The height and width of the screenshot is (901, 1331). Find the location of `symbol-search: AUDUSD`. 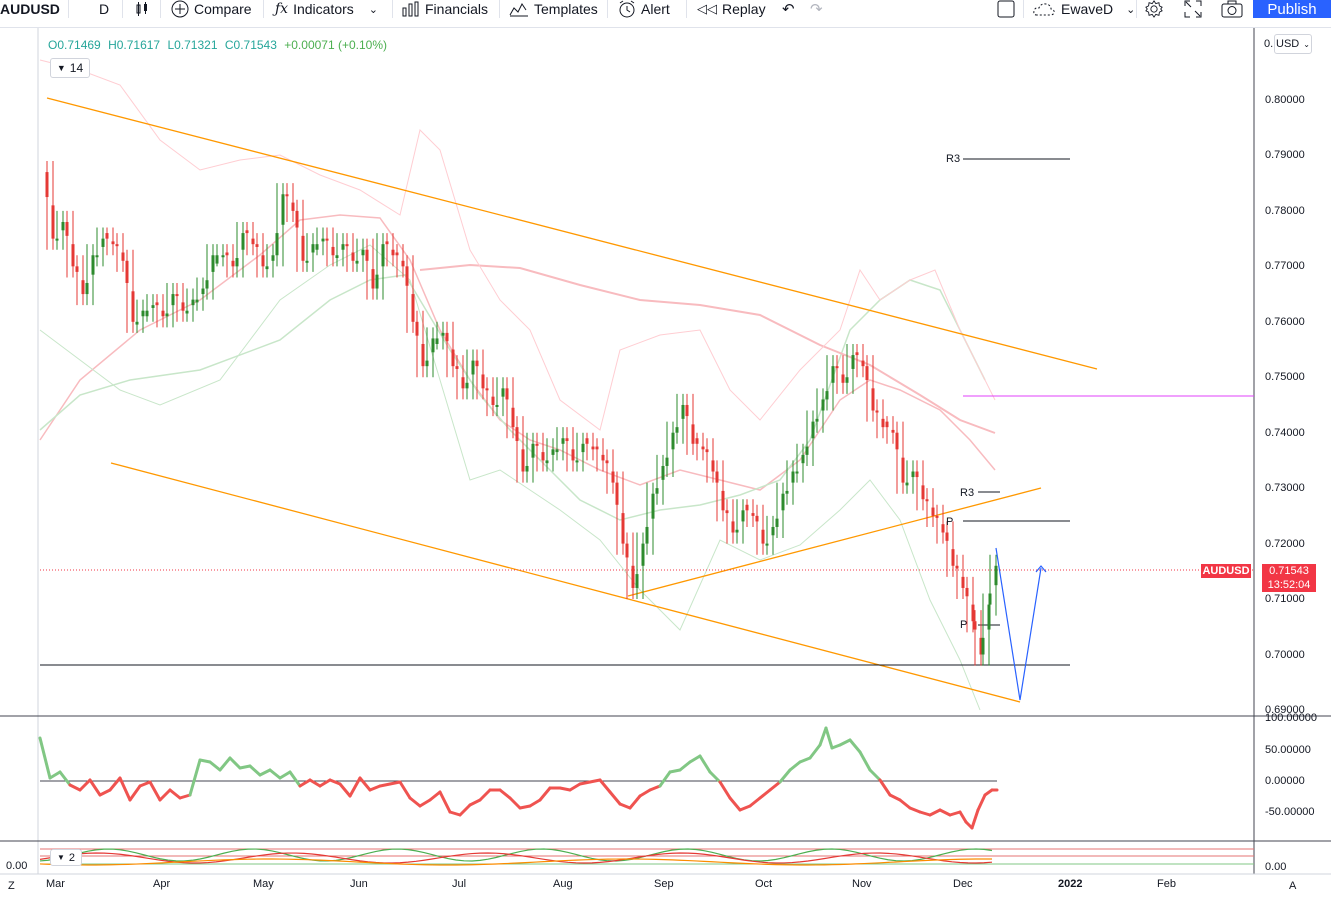

symbol-search: AUDUSD is located at coordinates (30, 9).